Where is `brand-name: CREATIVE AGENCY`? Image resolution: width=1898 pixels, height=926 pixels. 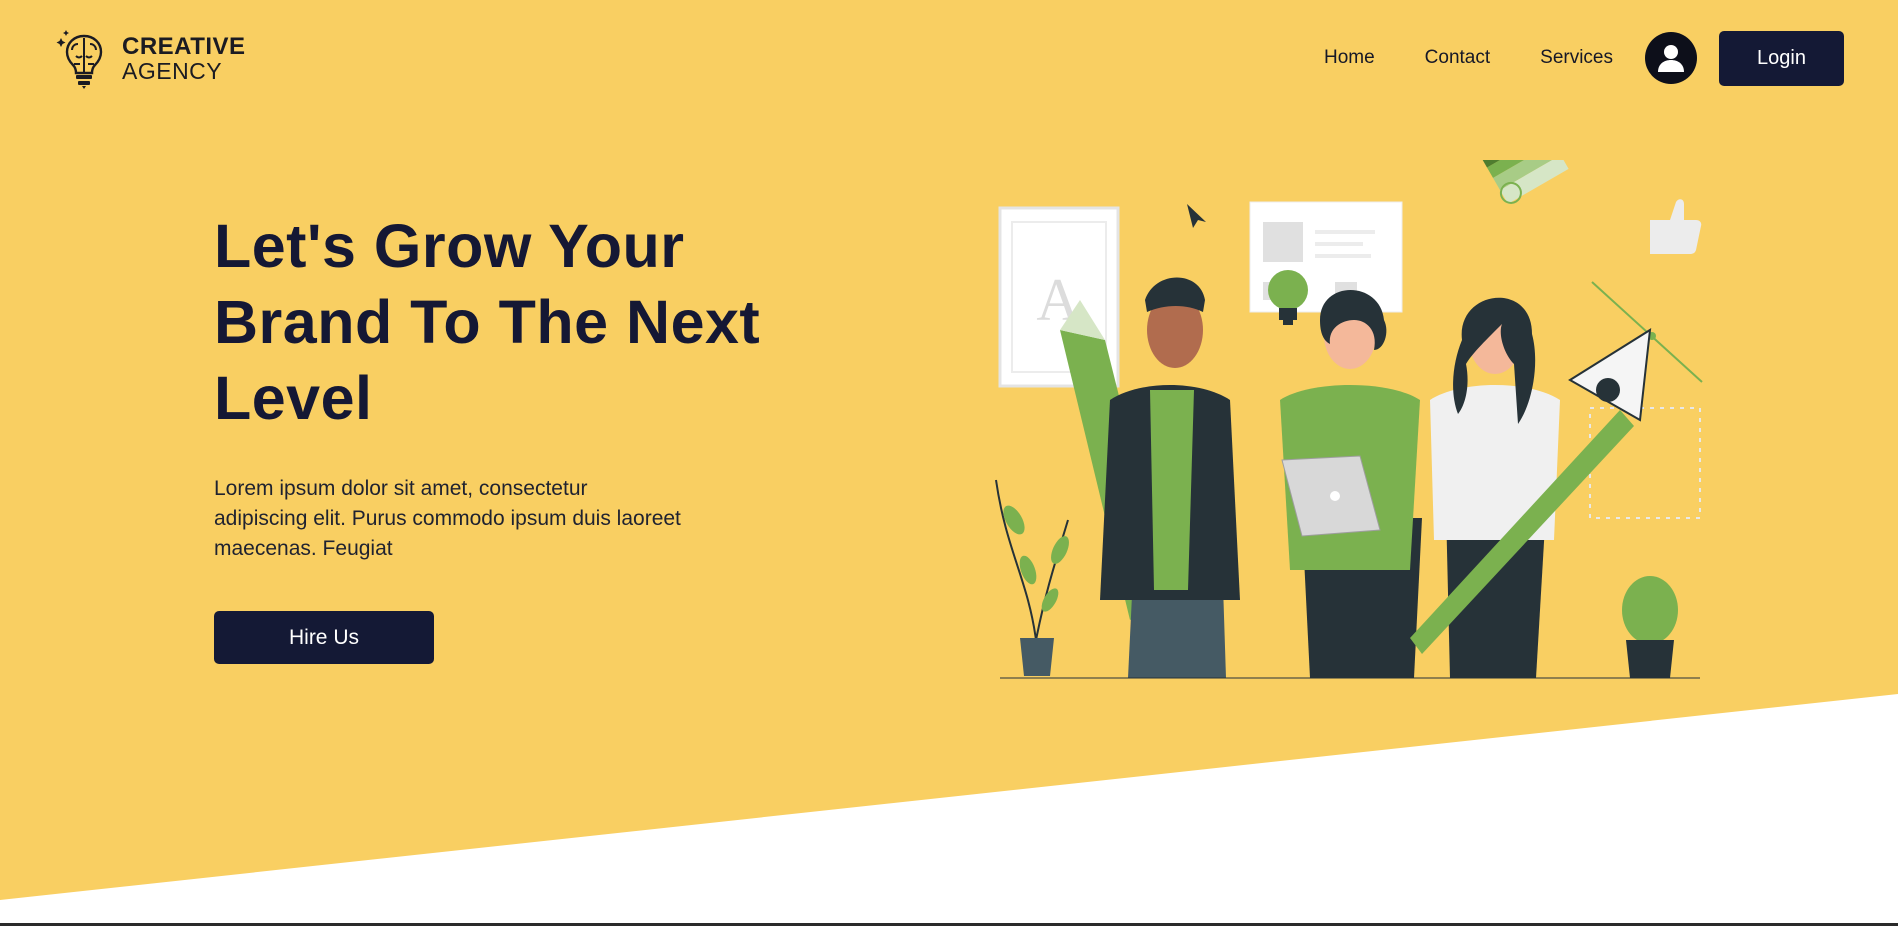
brand-name: CREATIVE AGENCY is located at coordinates (184, 59).